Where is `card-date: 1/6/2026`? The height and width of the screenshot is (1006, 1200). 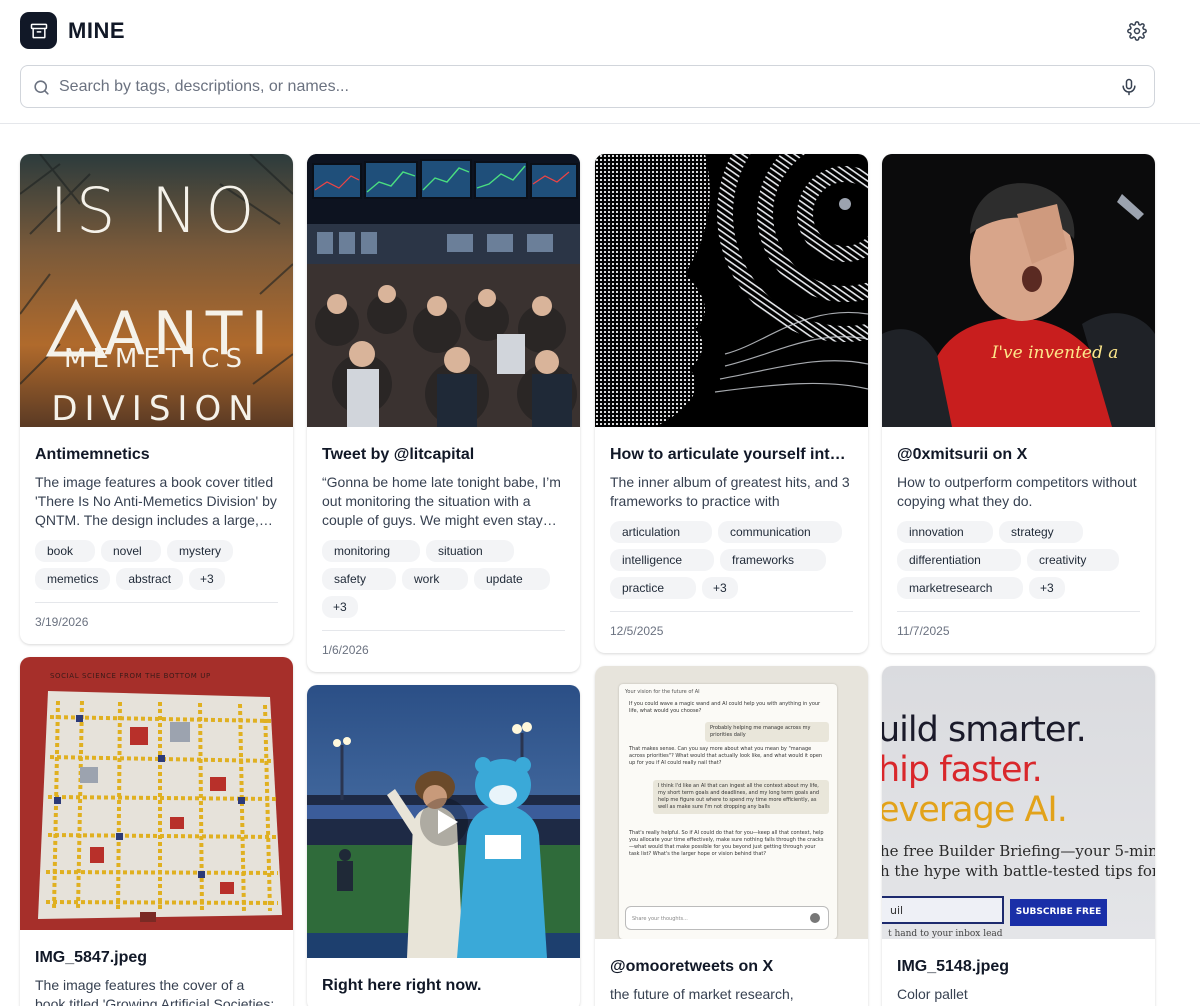
card-date: 1/6/2026 is located at coordinates (345, 650).